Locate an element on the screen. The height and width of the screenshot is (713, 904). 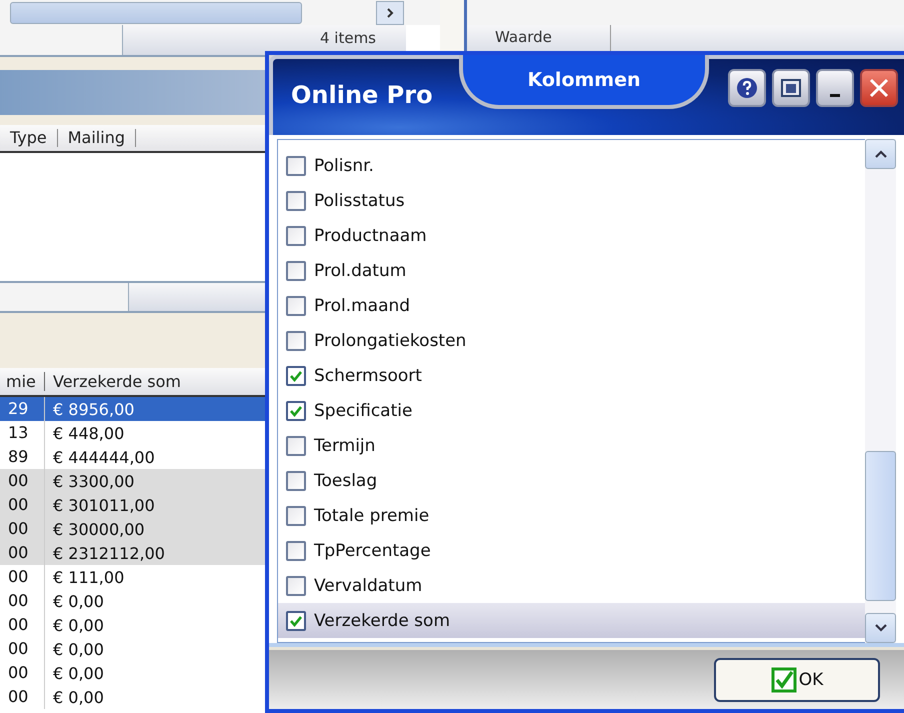
scroll-up-button is located at coordinates (880, 154).